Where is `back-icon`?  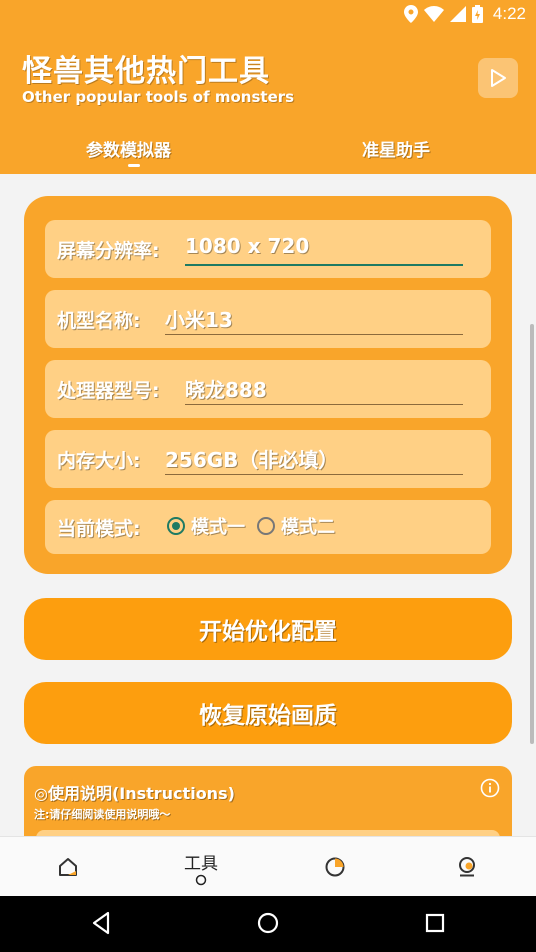 back-icon is located at coordinates (101, 923).